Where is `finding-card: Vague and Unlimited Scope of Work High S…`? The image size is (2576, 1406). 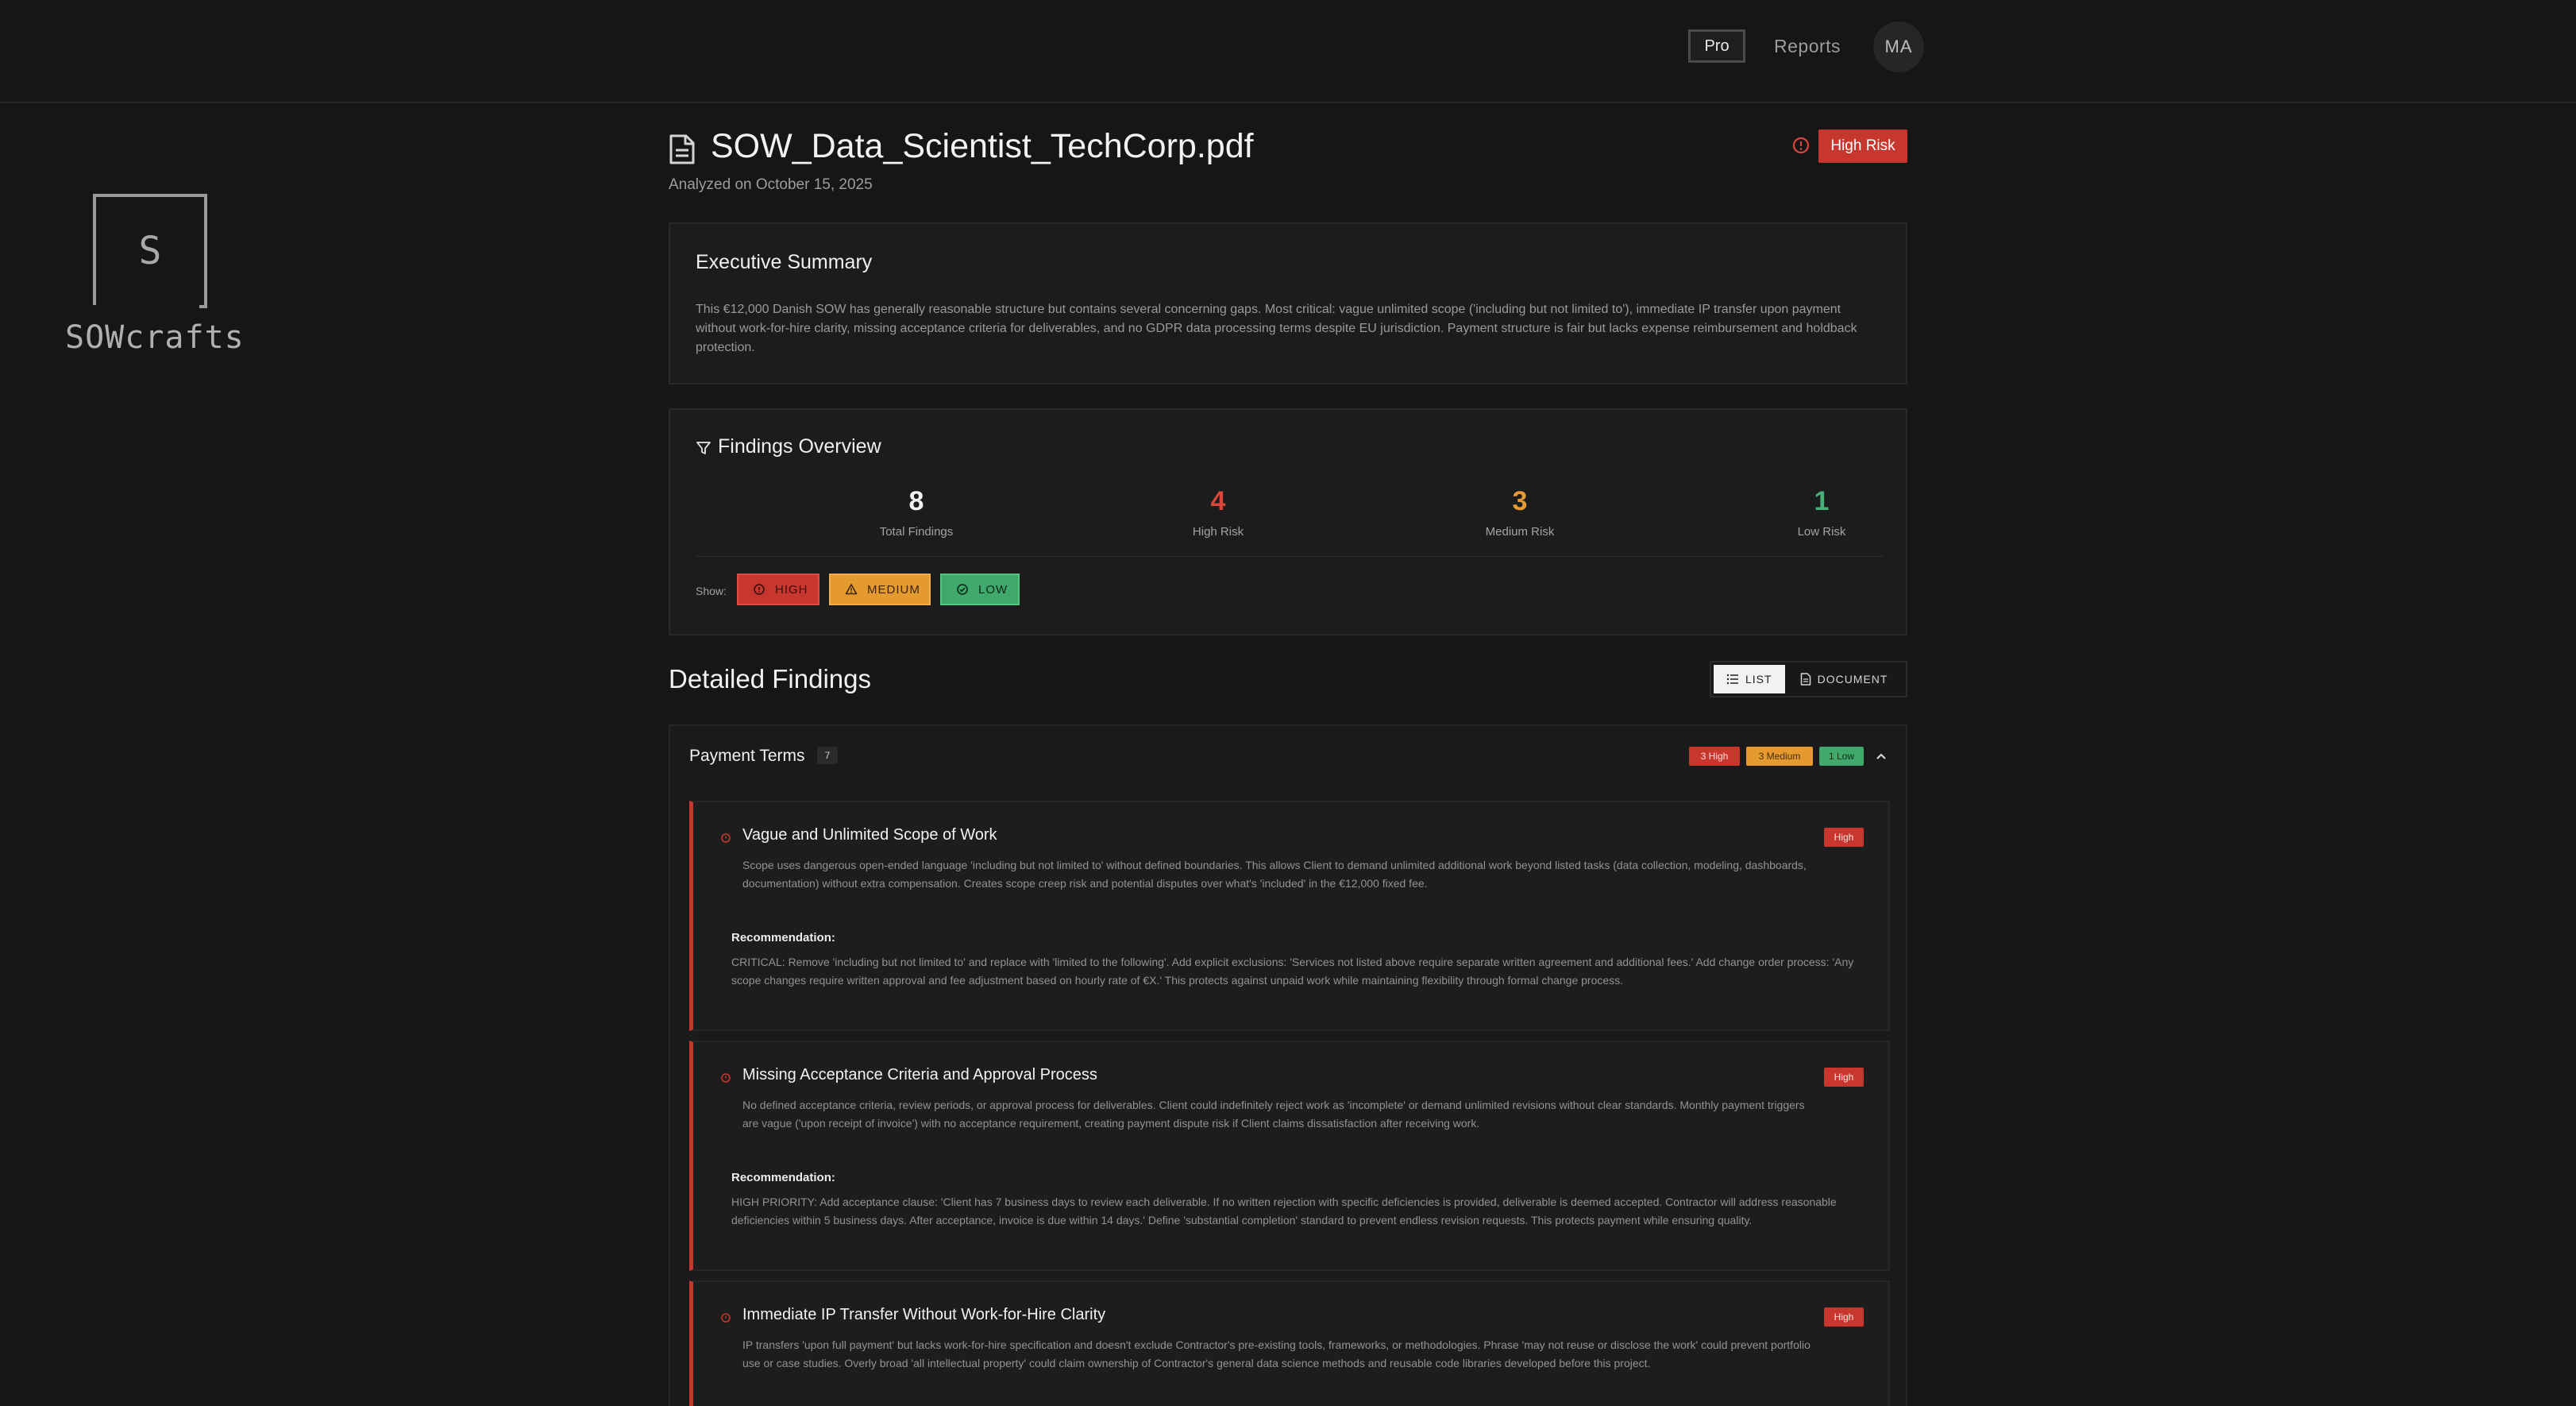 finding-card: Vague and Unlimited Scope of Work High S… is located at coordinates (1289, 916).